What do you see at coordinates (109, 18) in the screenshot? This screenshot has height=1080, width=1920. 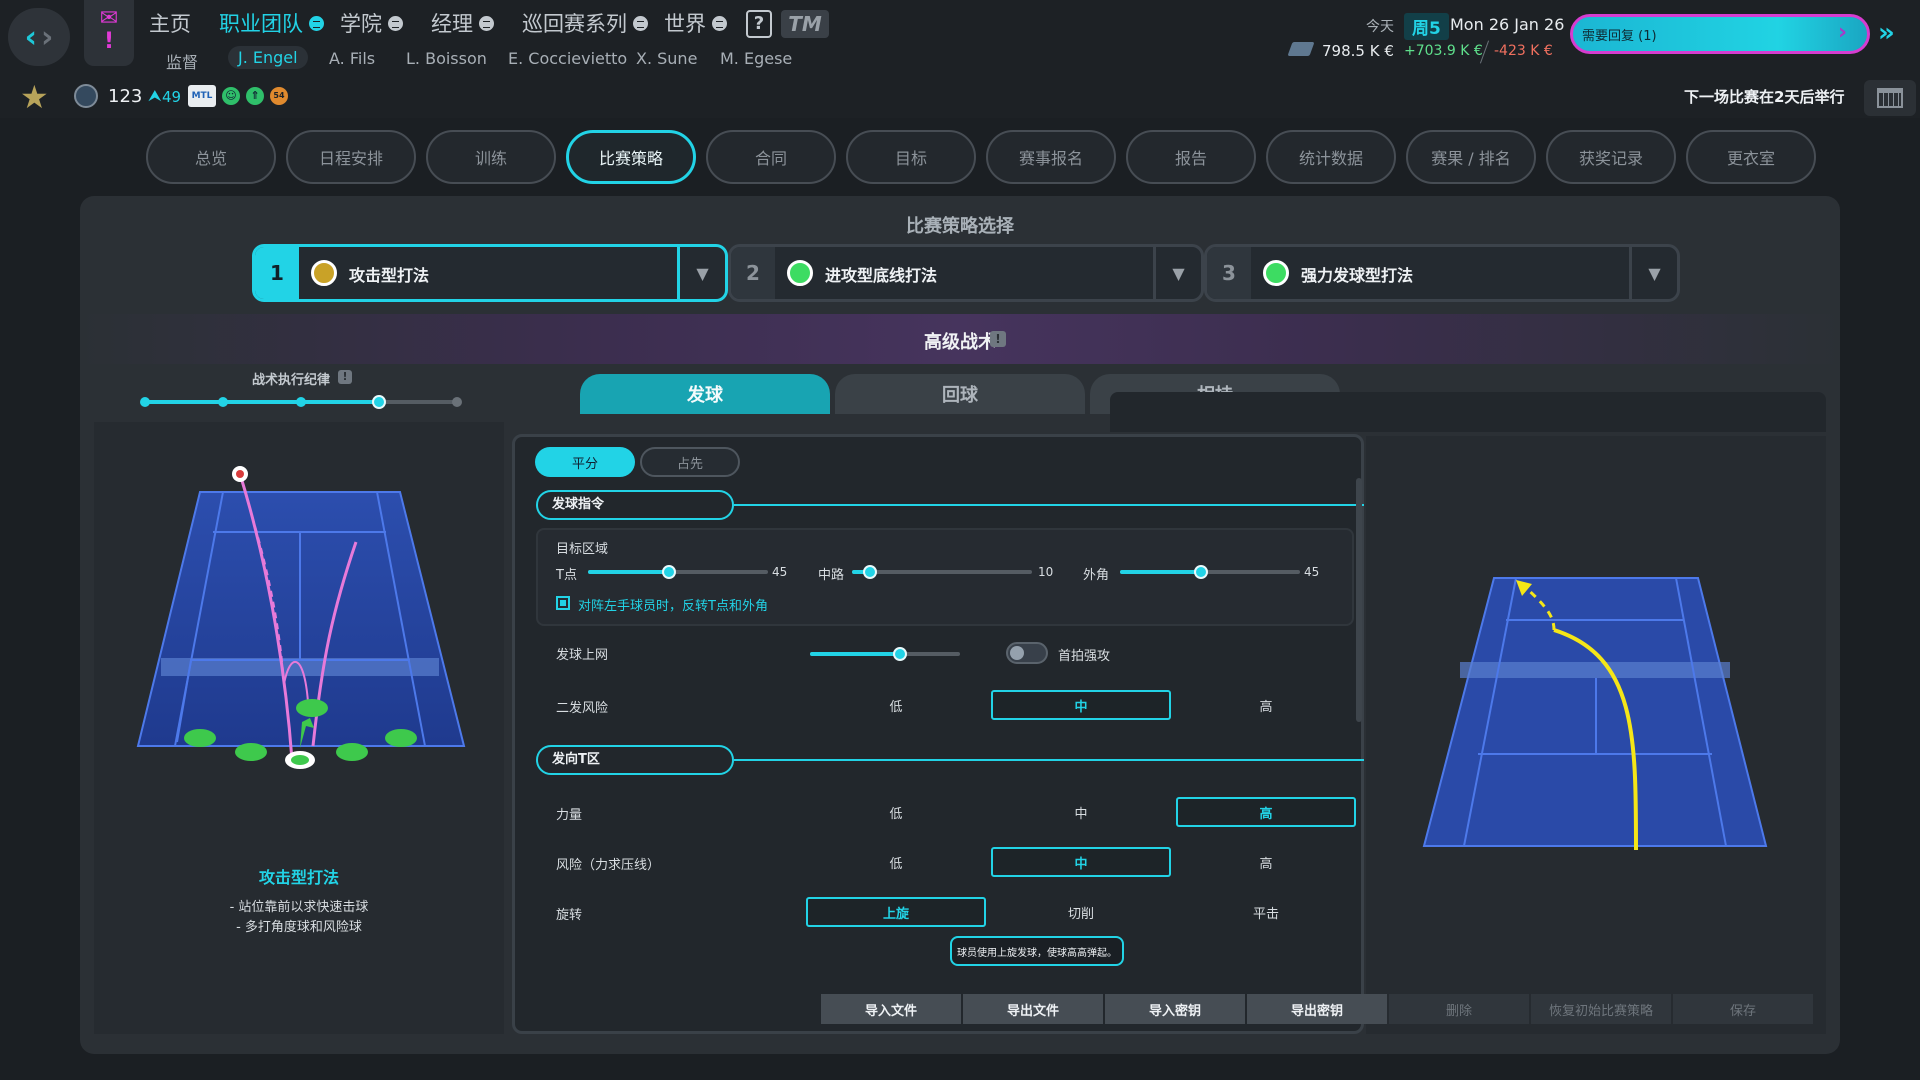 I see `mail-icon: ✉` at bounding box center [109, 18].